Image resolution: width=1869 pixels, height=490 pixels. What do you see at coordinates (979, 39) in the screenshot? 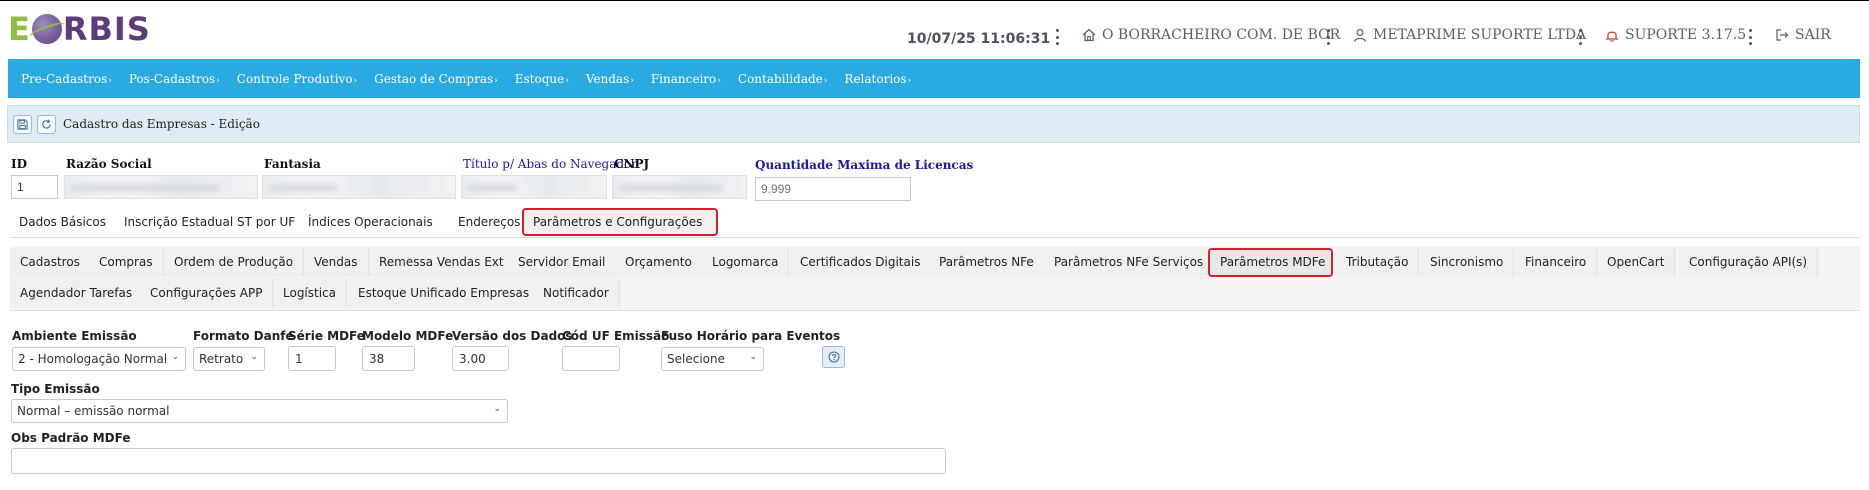
I see `current-datetime: 10/07/25 11:06:31` at bounding box center [979, 39].